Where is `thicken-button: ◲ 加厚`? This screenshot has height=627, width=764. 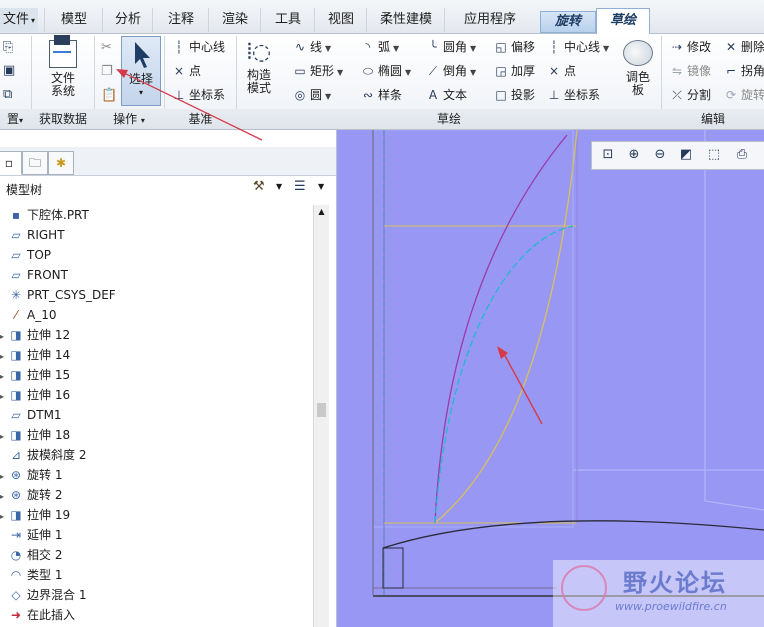 thicken-button: ◲ 加厚 is located at coordinates (514, 71).